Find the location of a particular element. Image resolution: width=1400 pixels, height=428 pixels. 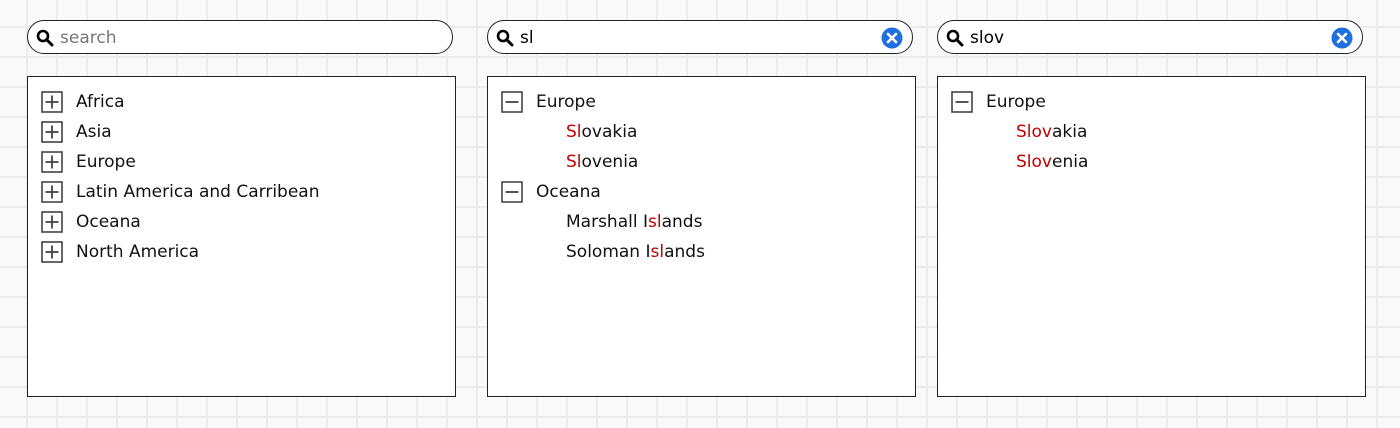

tree-node: Africa is located at coordinates (241, 102).